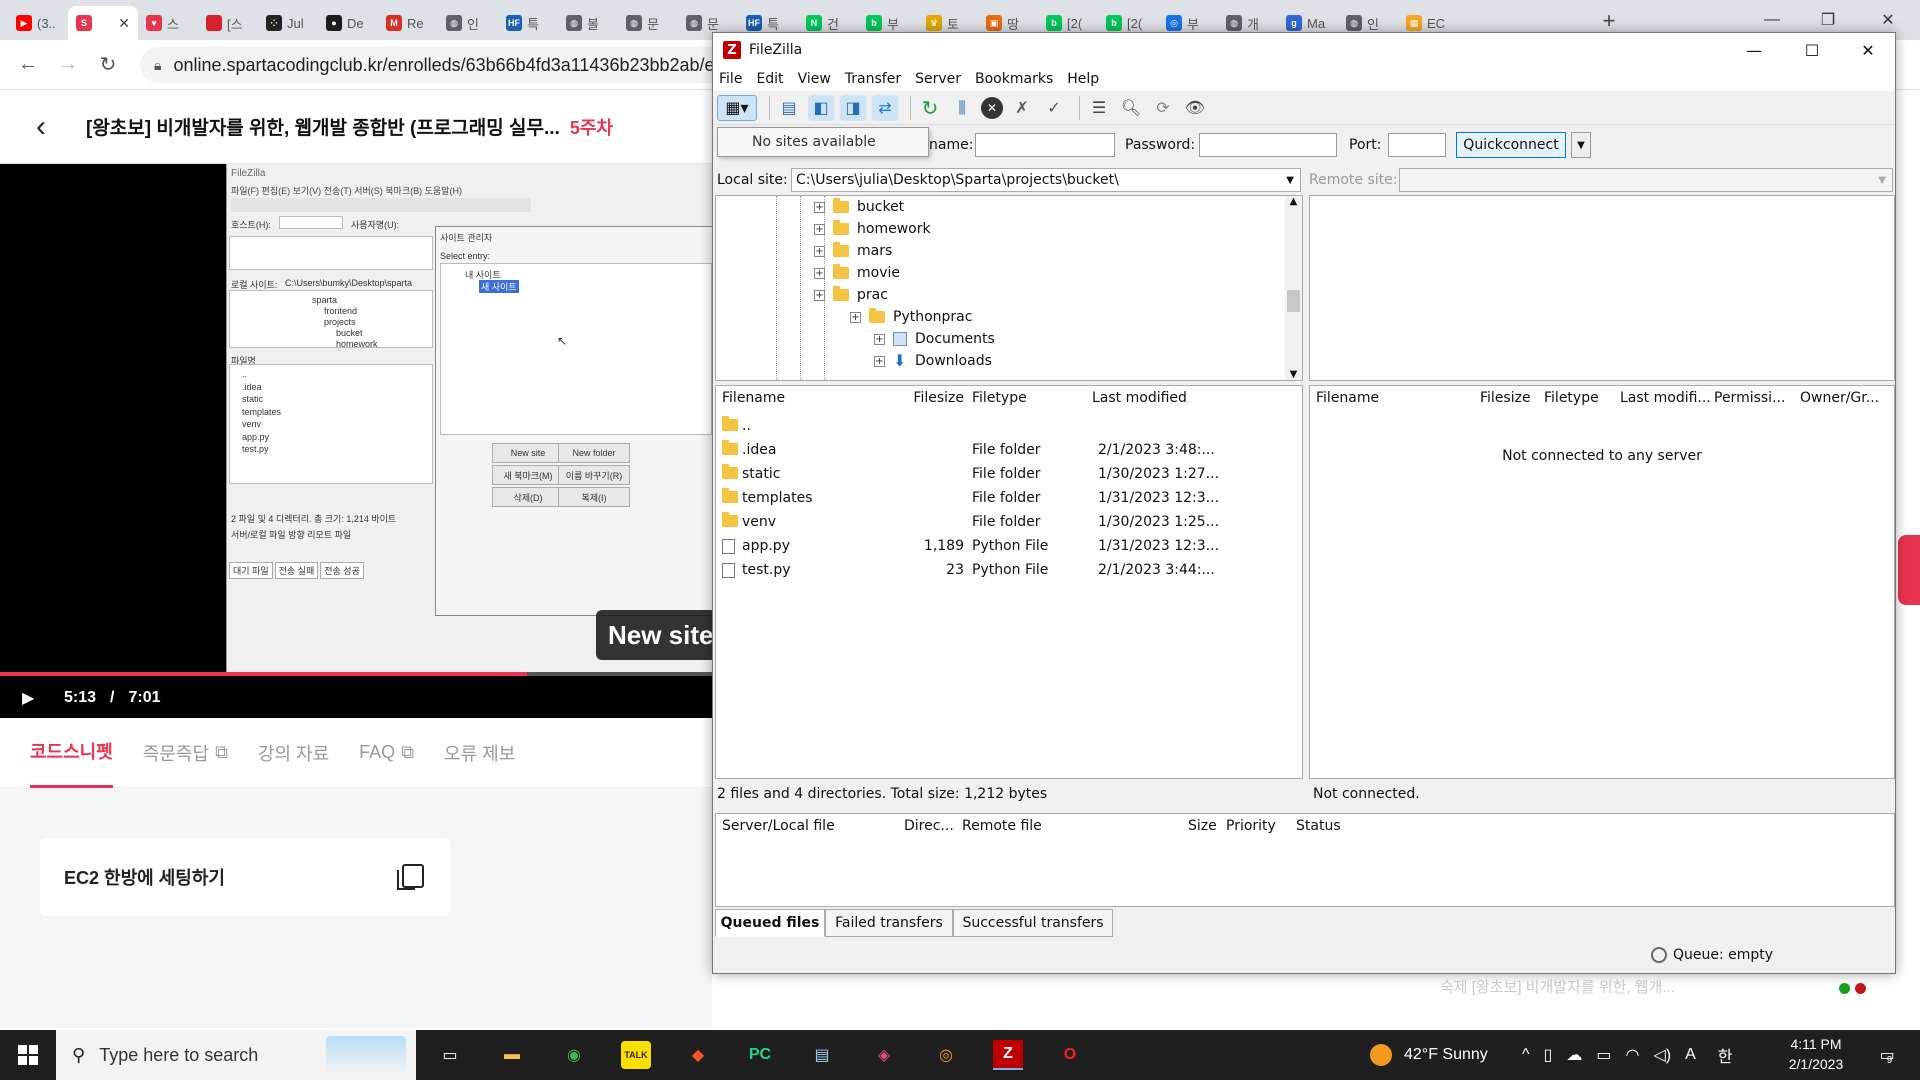 This screenshot has height=1080, width=1920. Describe the element at coordinates (468, 23) in the screenshot. I see `browser-tab: ◍ 인` at that location.